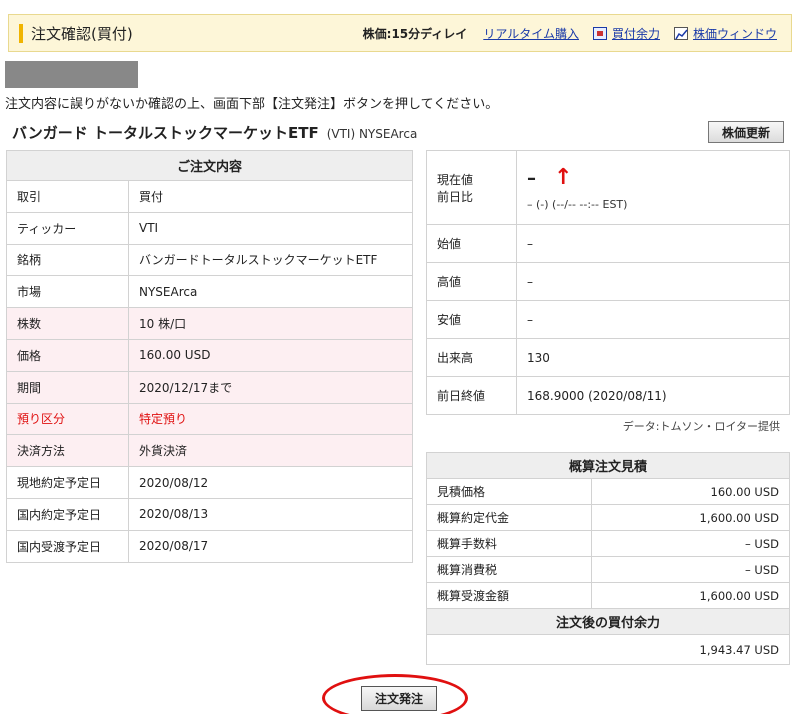 This screenshot has width=800, height=714. I want to click on up-arrow-icon: ↑, so click(563, 177).